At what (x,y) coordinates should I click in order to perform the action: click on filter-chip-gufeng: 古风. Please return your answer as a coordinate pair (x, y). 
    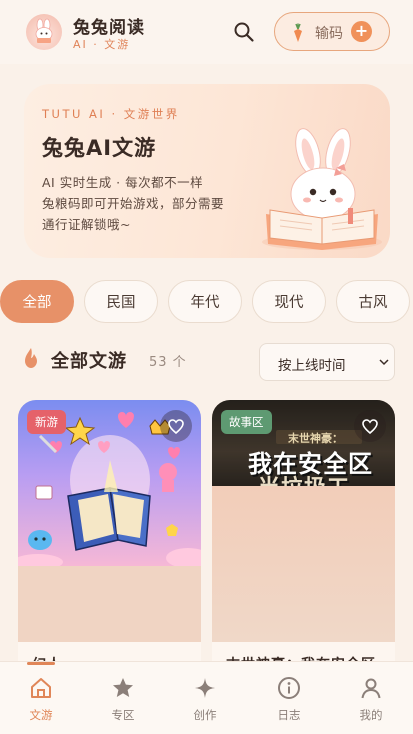
    Looking at the image, I should click on (373, 301).